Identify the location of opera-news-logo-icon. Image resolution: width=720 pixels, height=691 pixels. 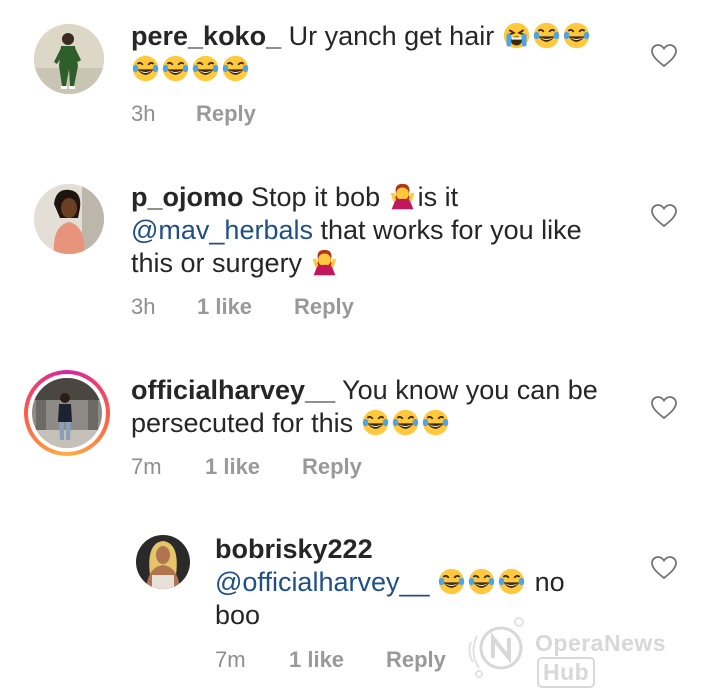
(496, 647).